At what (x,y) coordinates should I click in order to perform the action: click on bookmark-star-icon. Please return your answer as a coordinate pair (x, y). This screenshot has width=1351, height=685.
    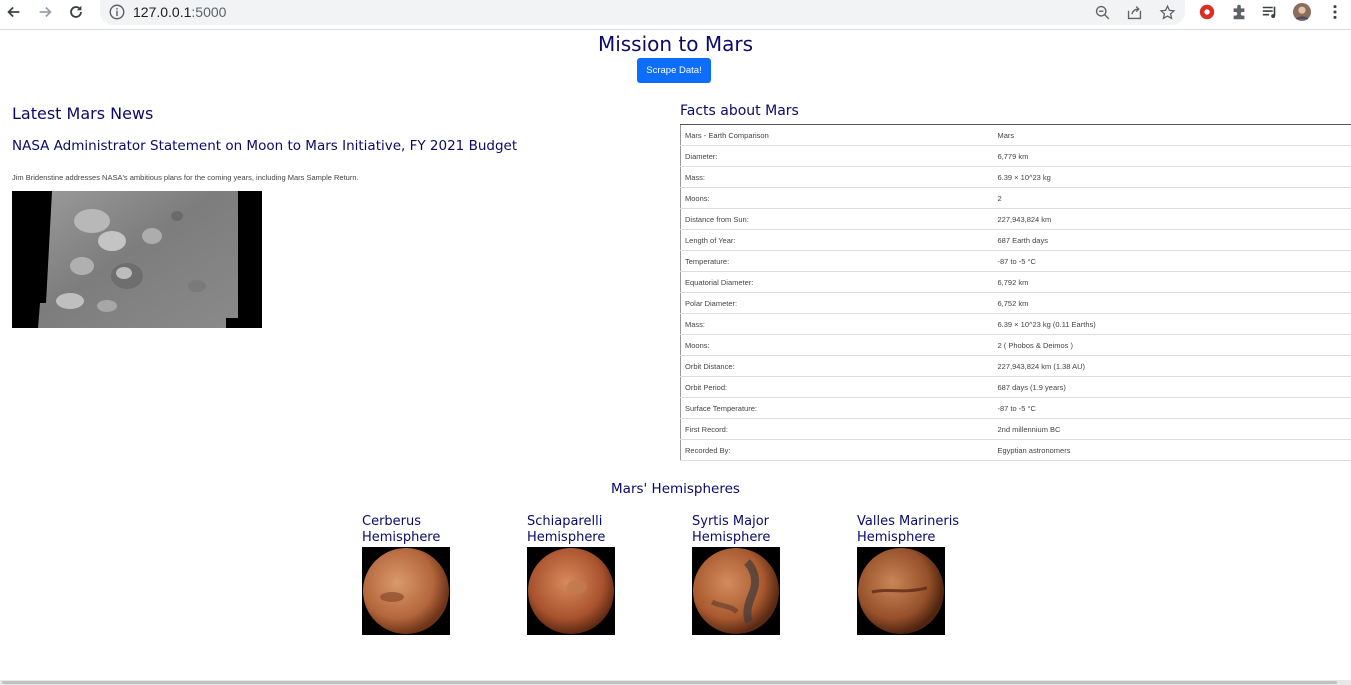
    Looking at the image, I should click on (1167, 12).